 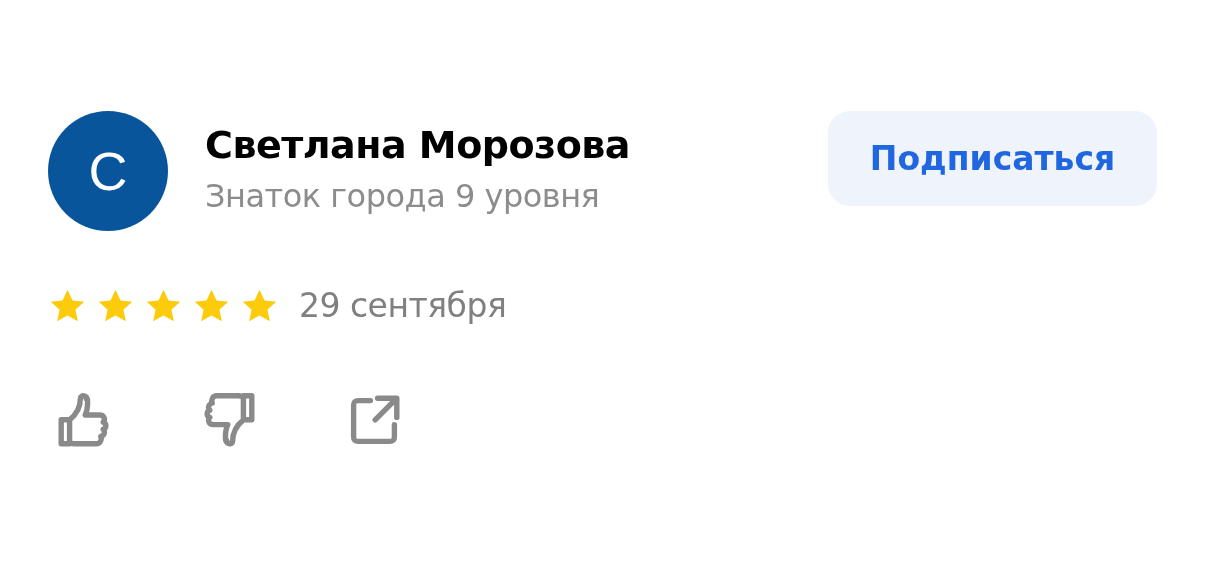 I want to click on review-date: 29 сентября, so click(x=403, y=305).